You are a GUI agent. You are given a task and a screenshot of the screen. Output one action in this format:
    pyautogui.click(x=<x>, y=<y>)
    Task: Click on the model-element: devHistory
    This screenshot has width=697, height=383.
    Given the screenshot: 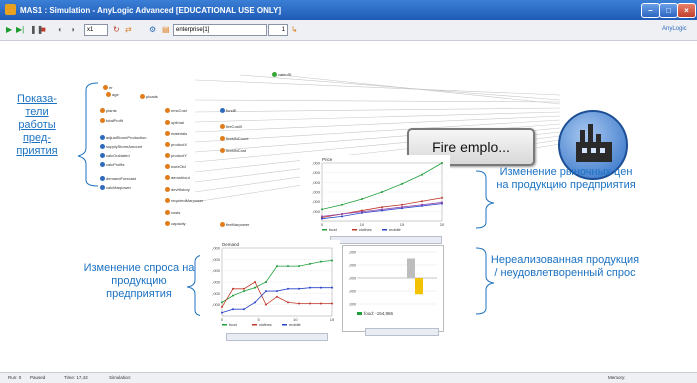 What is the action you would take?
    pyautogui.click(x=177, y=190)
    